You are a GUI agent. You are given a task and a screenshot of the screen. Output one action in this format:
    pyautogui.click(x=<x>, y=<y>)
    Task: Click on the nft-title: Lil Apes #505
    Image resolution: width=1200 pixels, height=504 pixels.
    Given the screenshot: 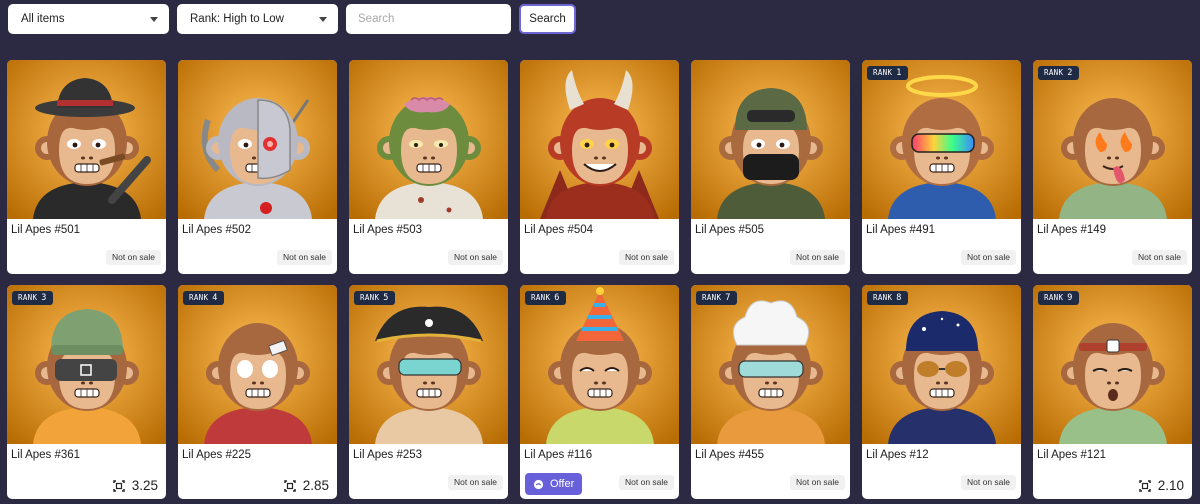 What is the action you would take?
    pyautogui.click(x=729, y=230)
    